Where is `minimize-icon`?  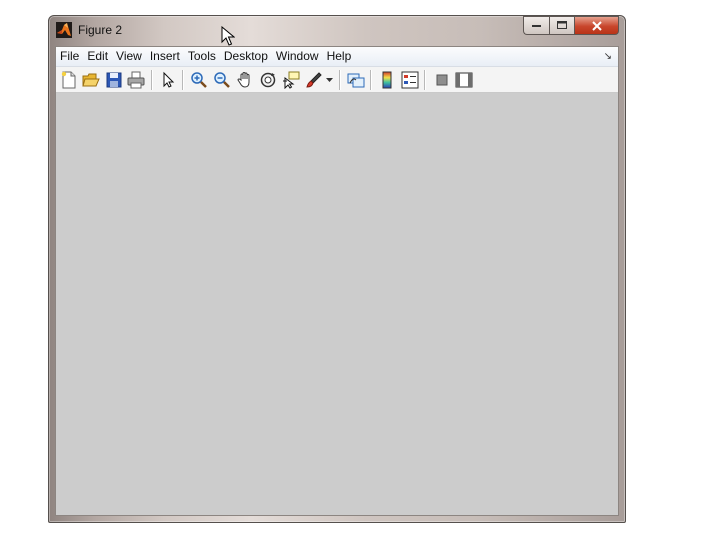
minimize-icon is located at coordinates (536, 25).